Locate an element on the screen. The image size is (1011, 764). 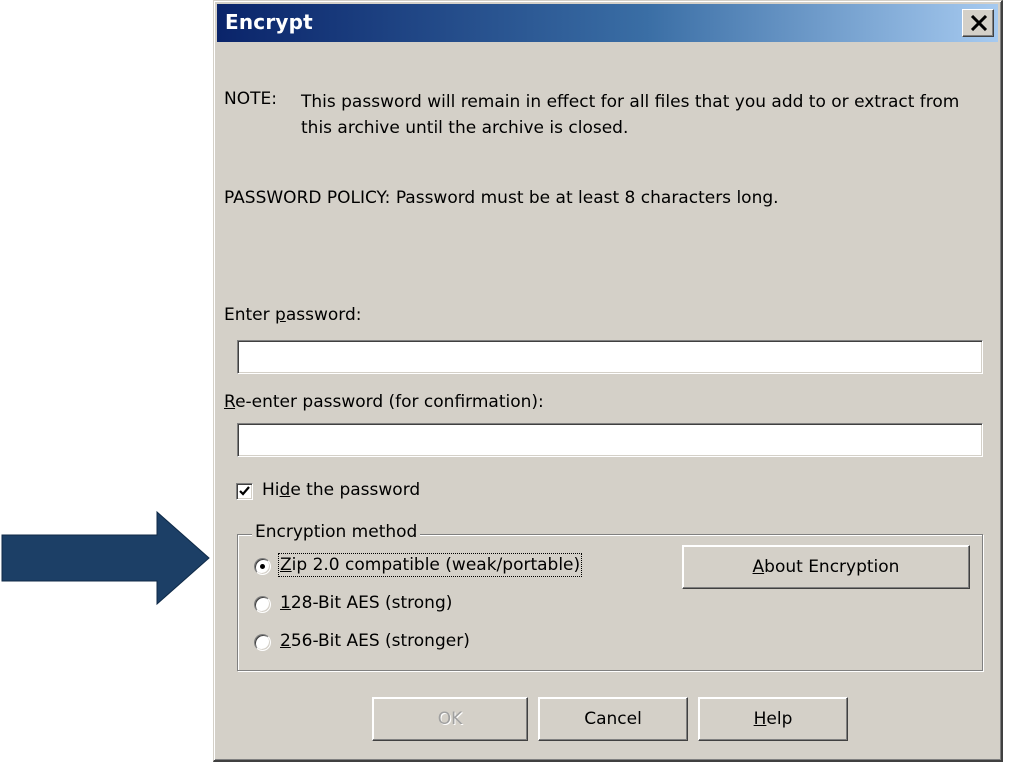
help-label: Help is located at coordinates (773, 719).